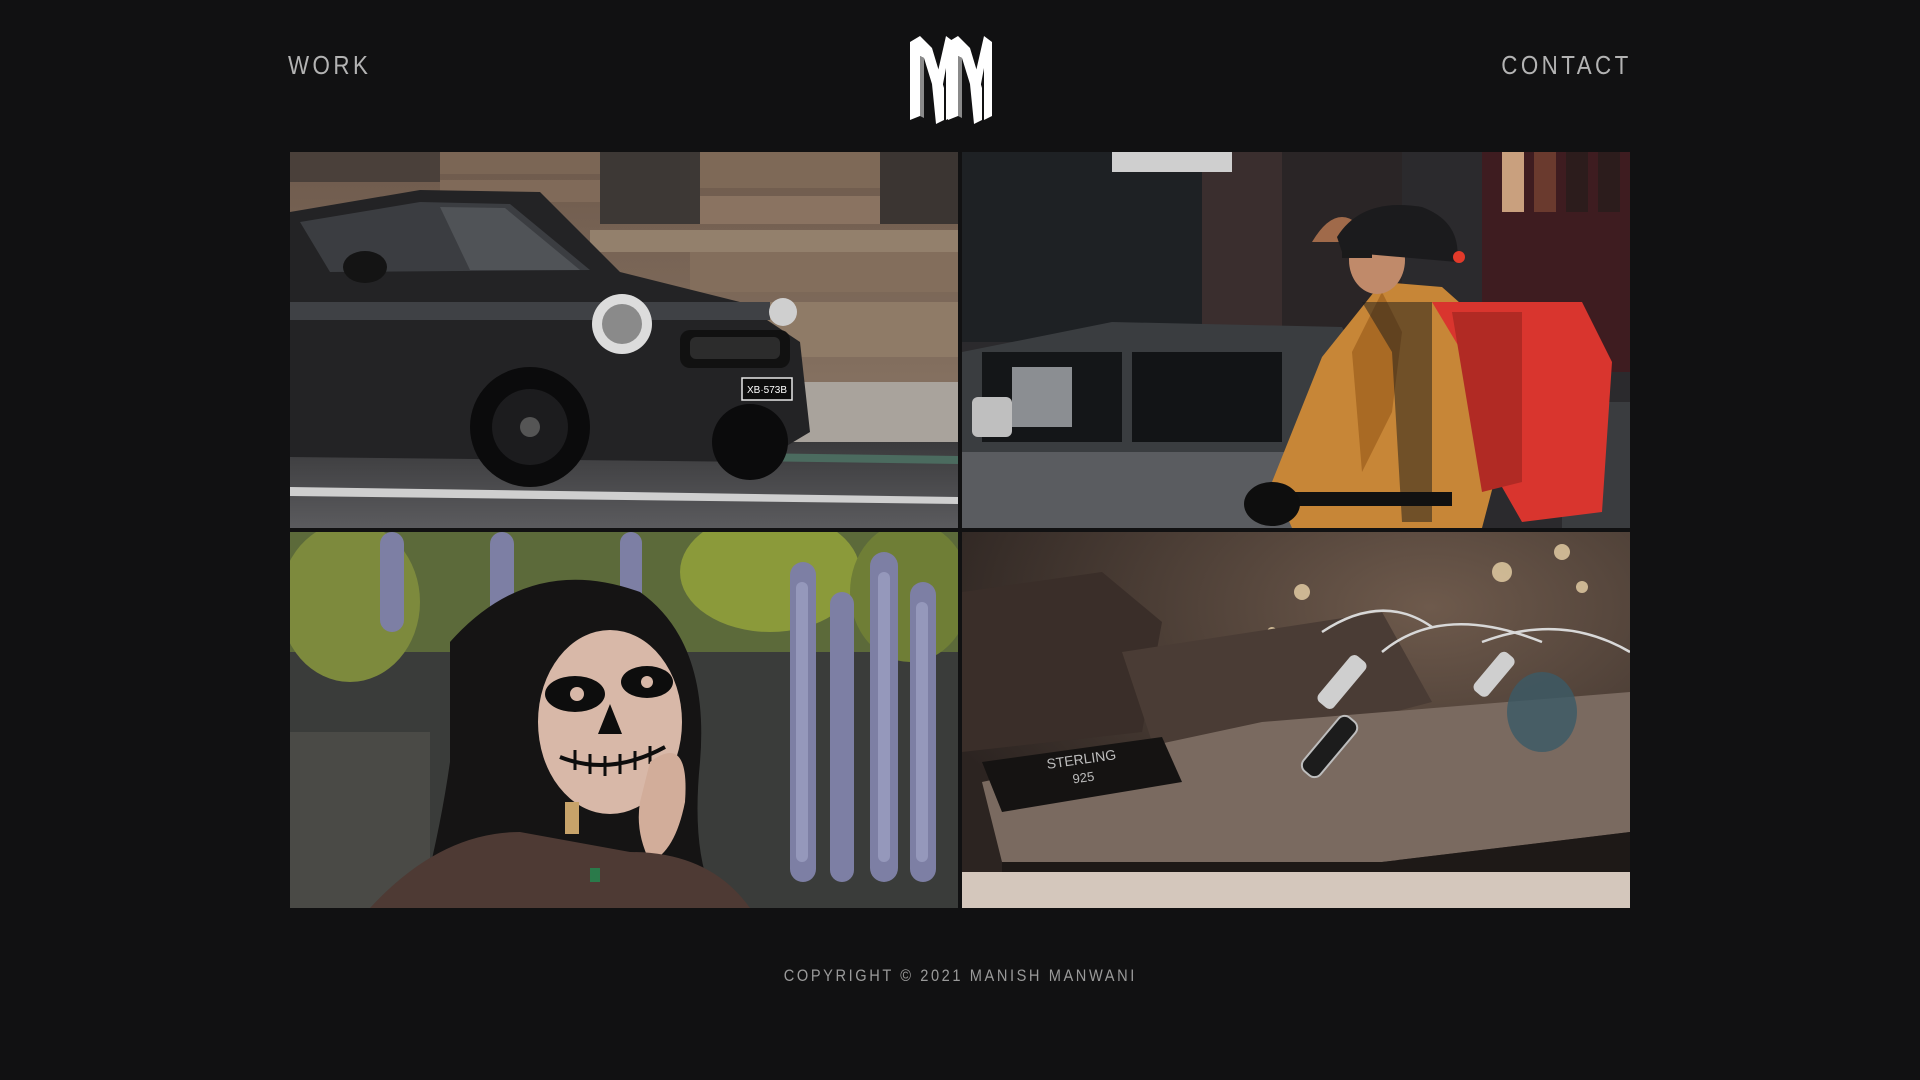 The height and width of the screenshot is (1080, 1920). Describe the element at coordinates (1296, 720) in the screenshot. I see `gallery-tile-jewelry: STERLING 925` at that location.